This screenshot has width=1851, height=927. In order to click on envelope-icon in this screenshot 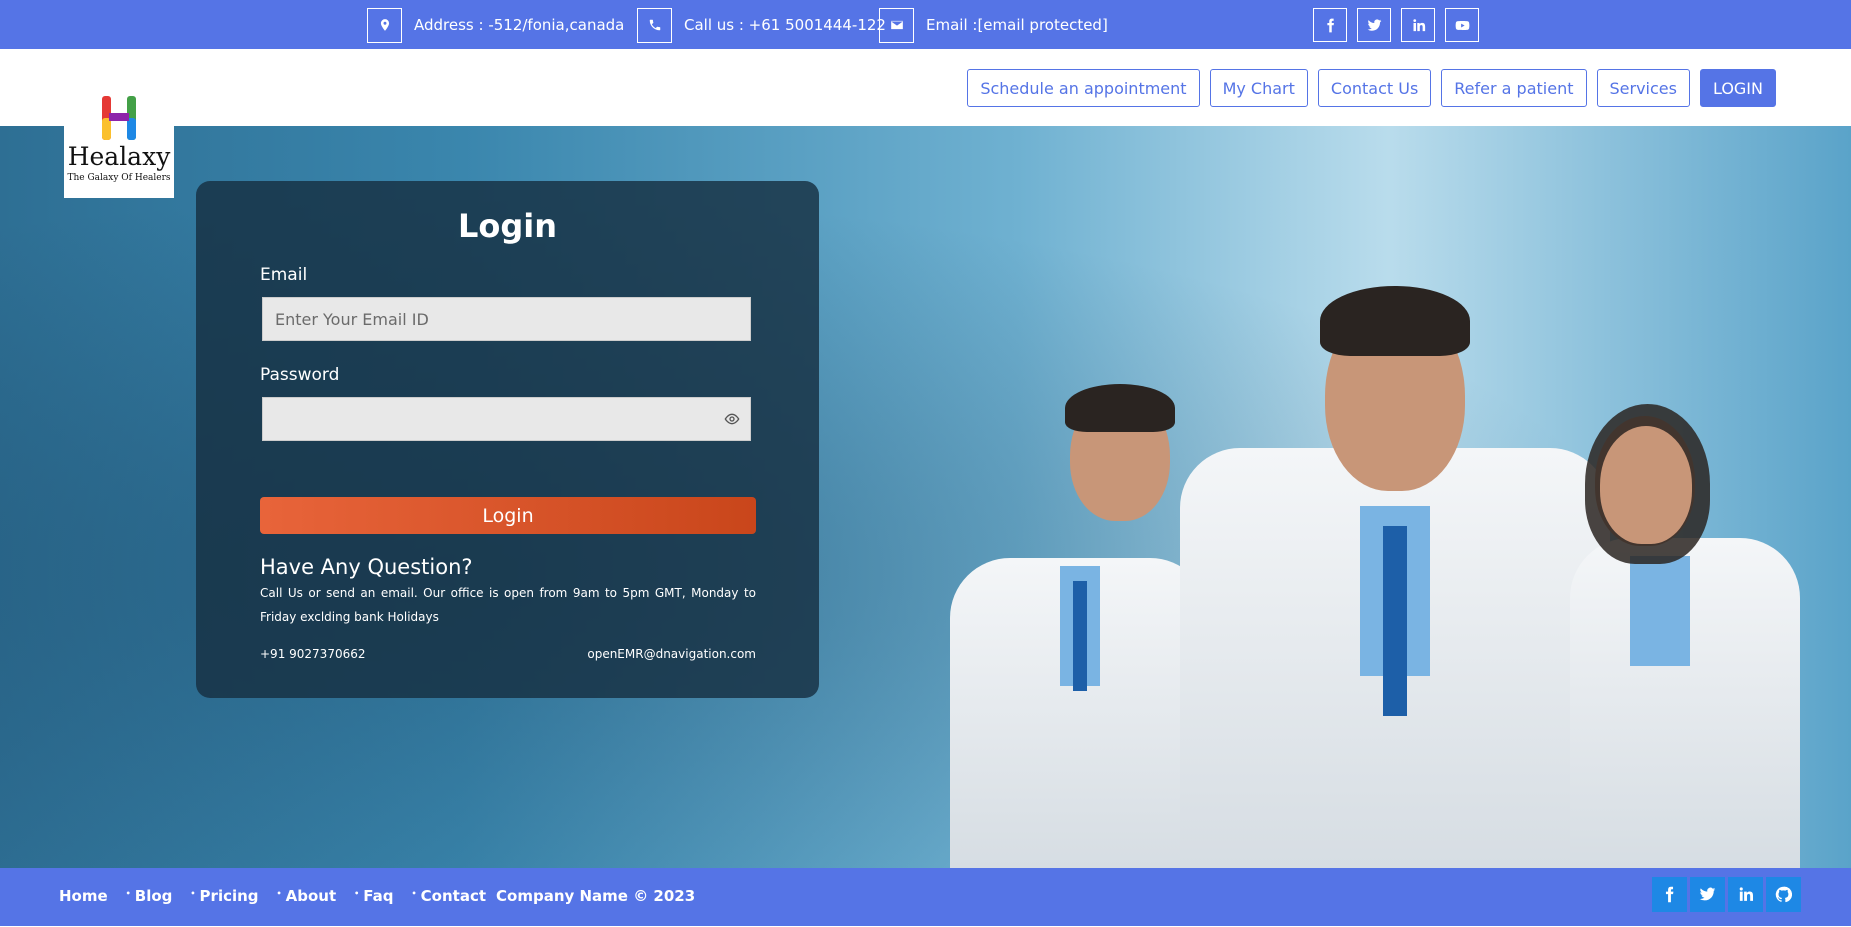, I will do `click(896, 25)`.